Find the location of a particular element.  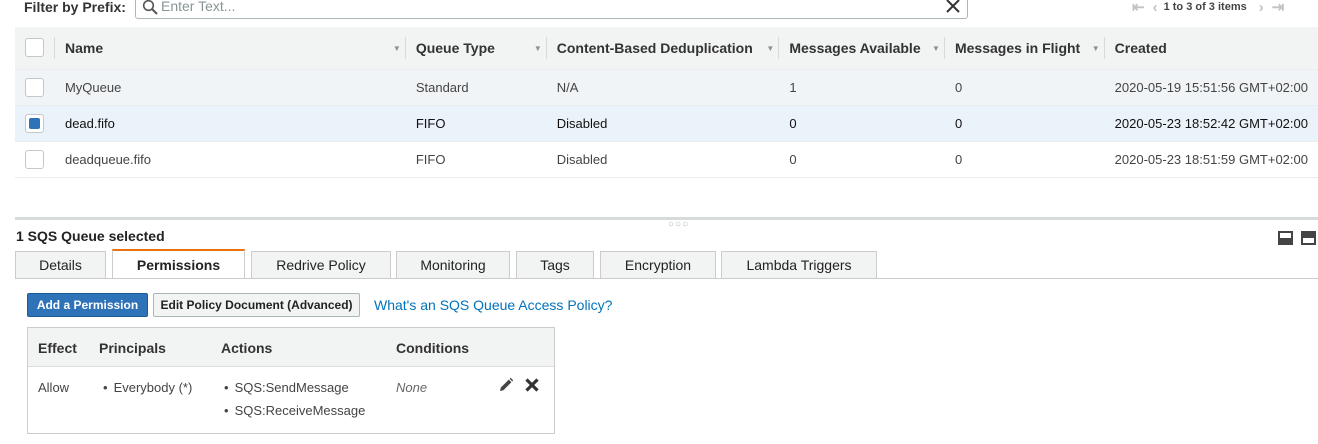

cell-messages-available: 1 is located at coordinates (862, 87).